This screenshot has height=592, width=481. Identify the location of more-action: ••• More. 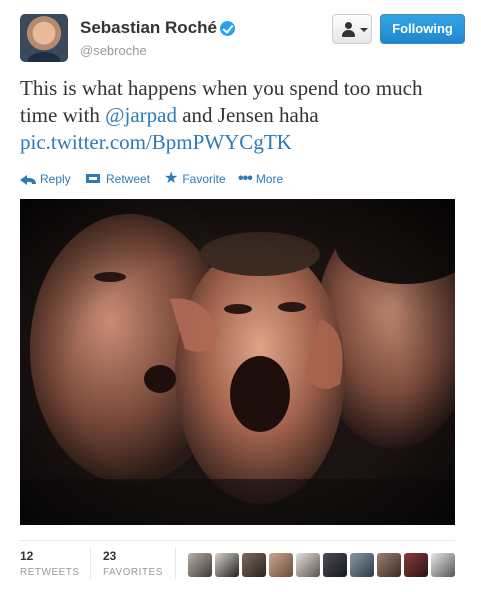
(261, 178).